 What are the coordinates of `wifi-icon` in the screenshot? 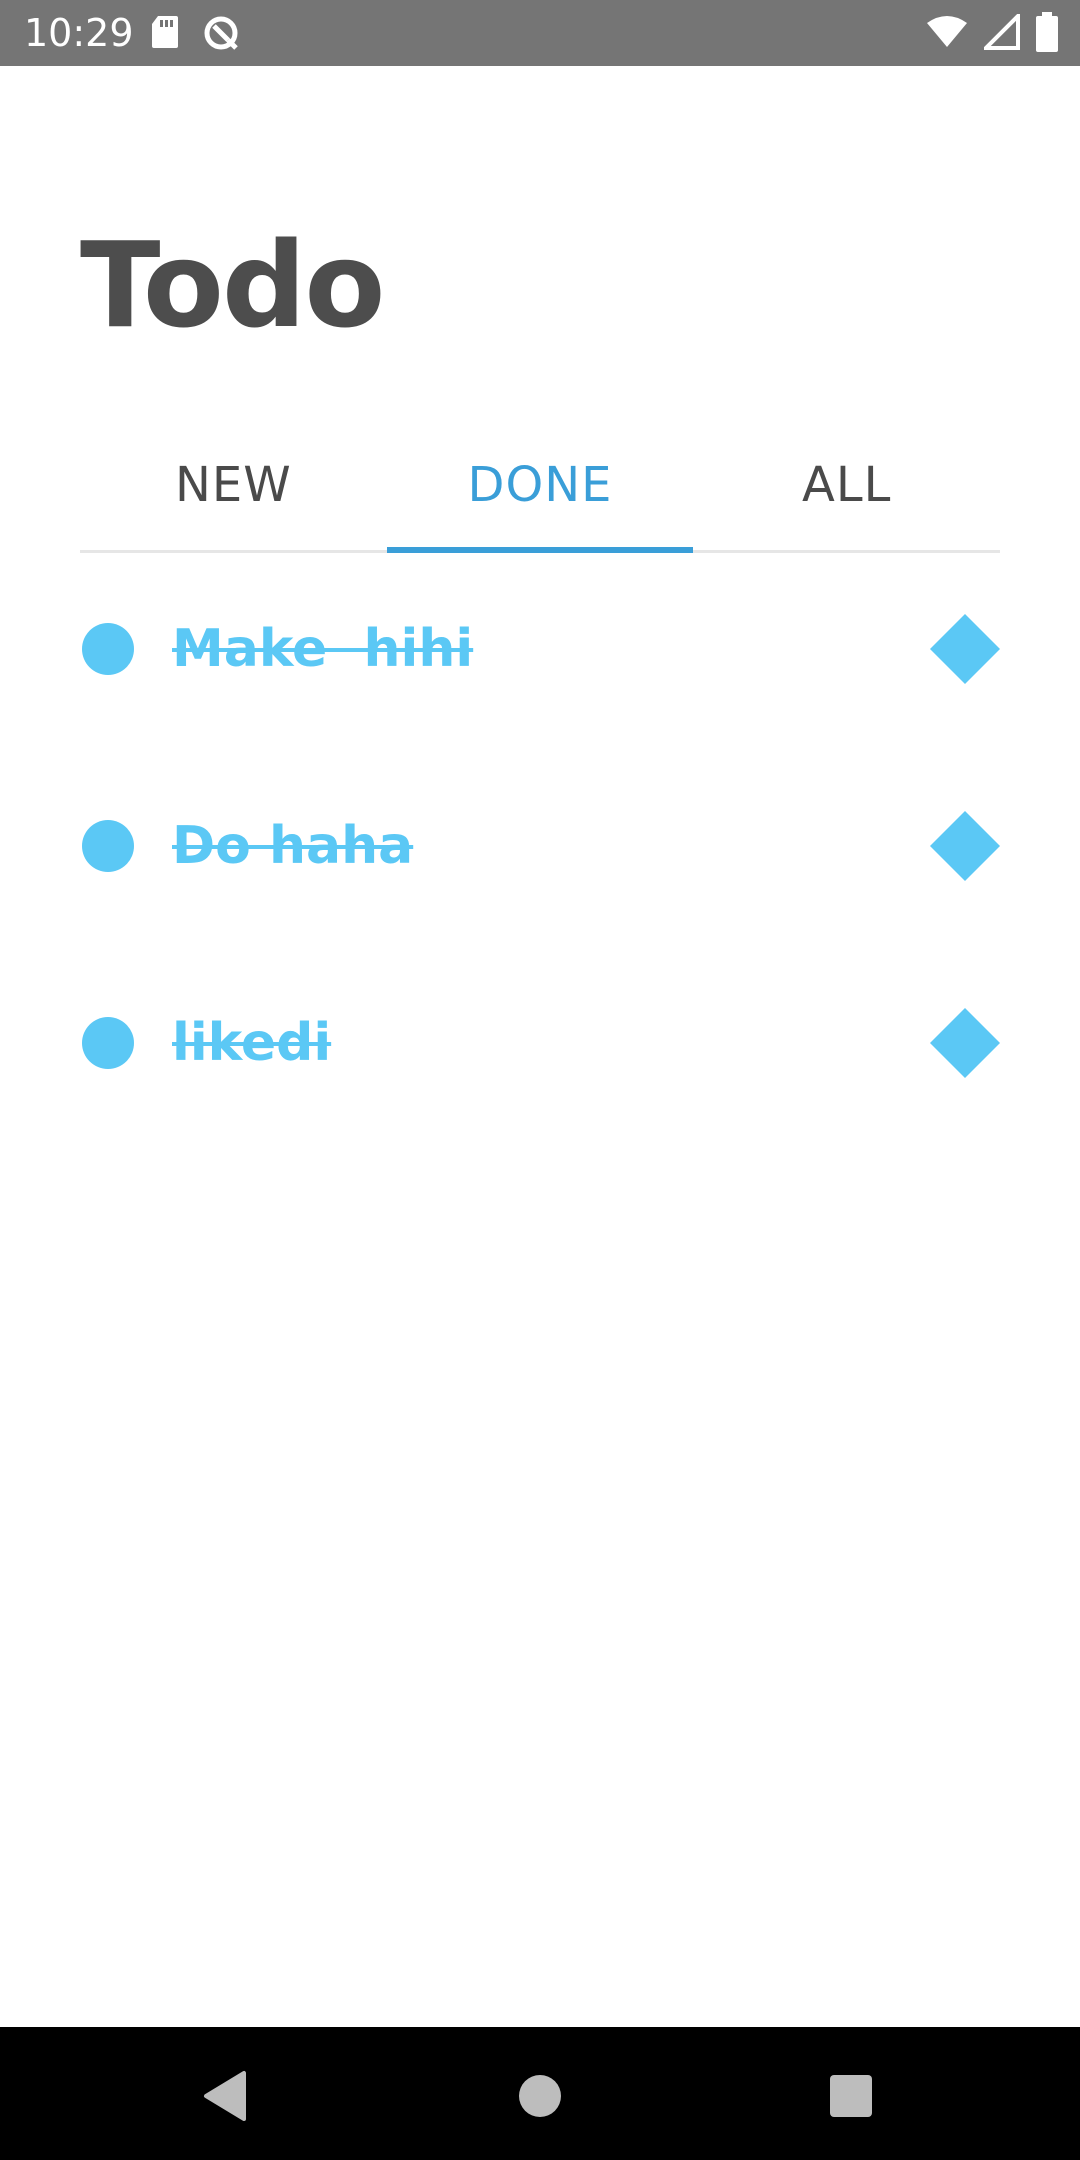 It's located at (947, 32).